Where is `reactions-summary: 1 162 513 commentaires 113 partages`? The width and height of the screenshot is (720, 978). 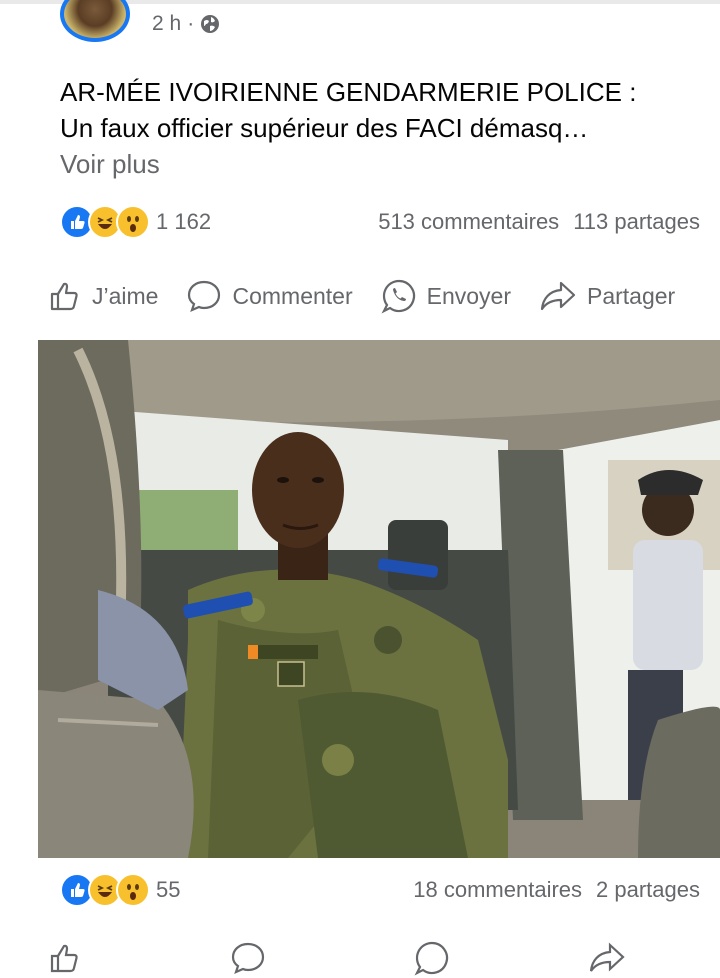 reactions-summary: 1 162 513 commentaires 113 partages is located at coordinates (380, 222).